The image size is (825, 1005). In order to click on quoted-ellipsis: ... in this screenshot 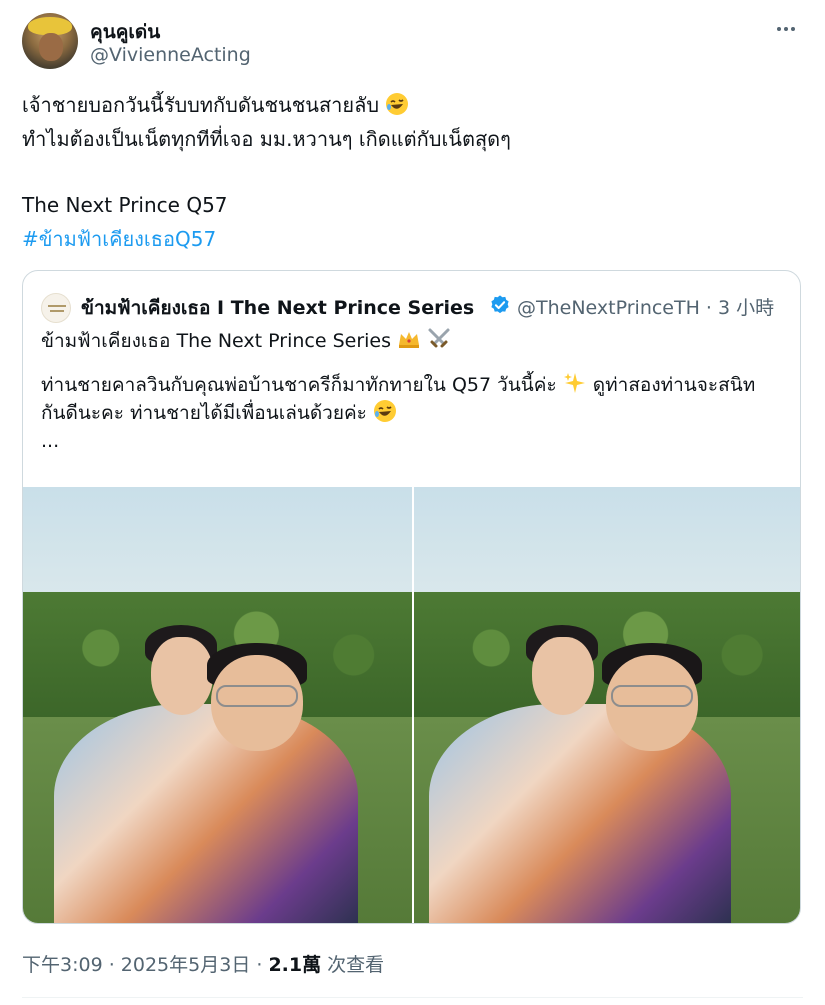, I will do `click(50, 441)`.